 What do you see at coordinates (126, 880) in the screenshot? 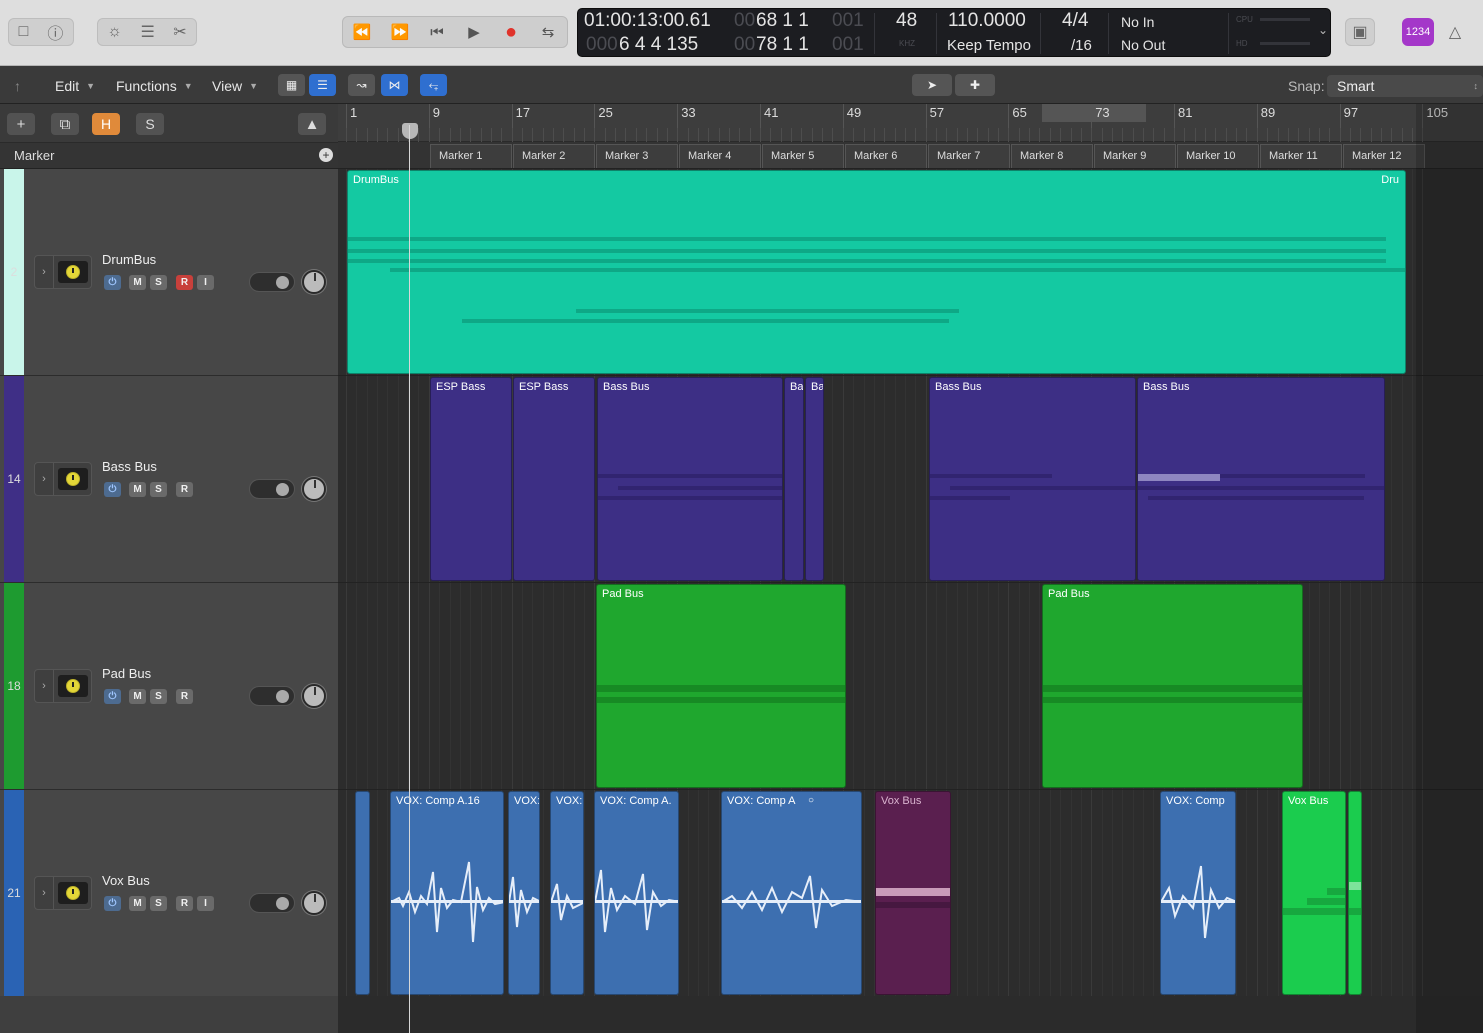
I see `track-name: Vox Bus` at bounding box center [126, 880].